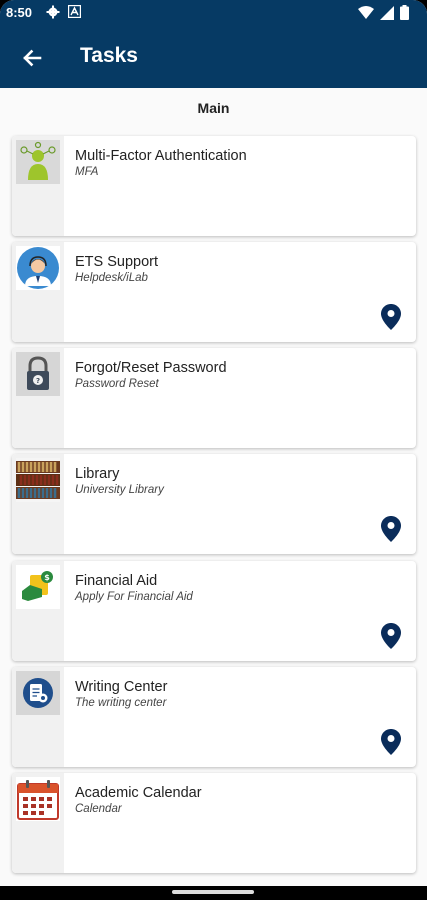 The width and height of the screenshot is (427, 900). What do you see at coordinates (151, 368) in the screenshot?
I see `task-title: Forgot/Reset Password` at bounding box center [151, 368].